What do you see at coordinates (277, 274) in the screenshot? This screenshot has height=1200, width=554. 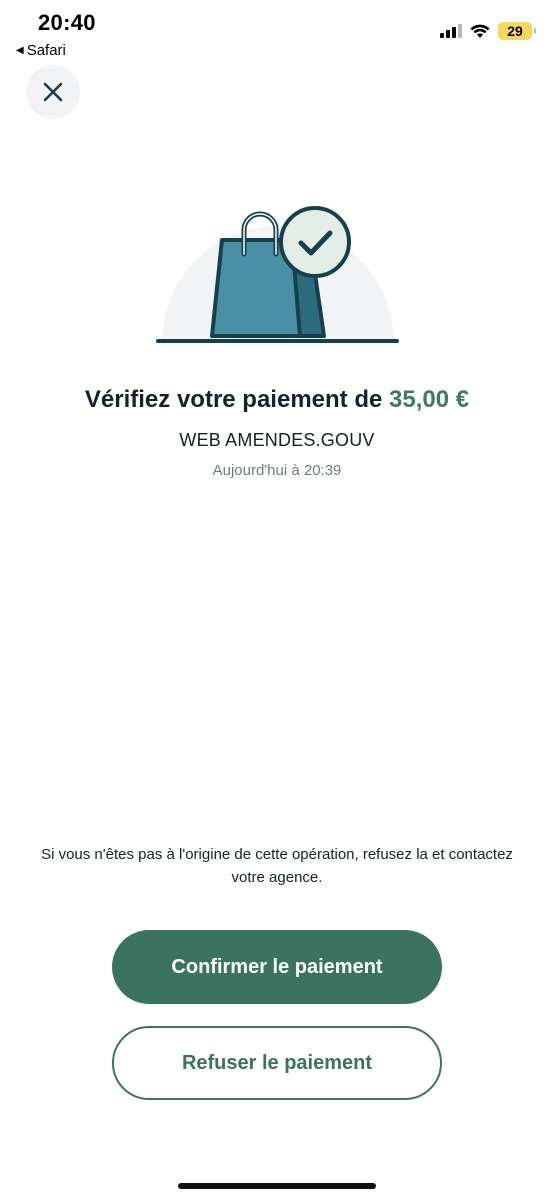 I see `shopping-bag-check-icon` at bounding box center [277, 274].